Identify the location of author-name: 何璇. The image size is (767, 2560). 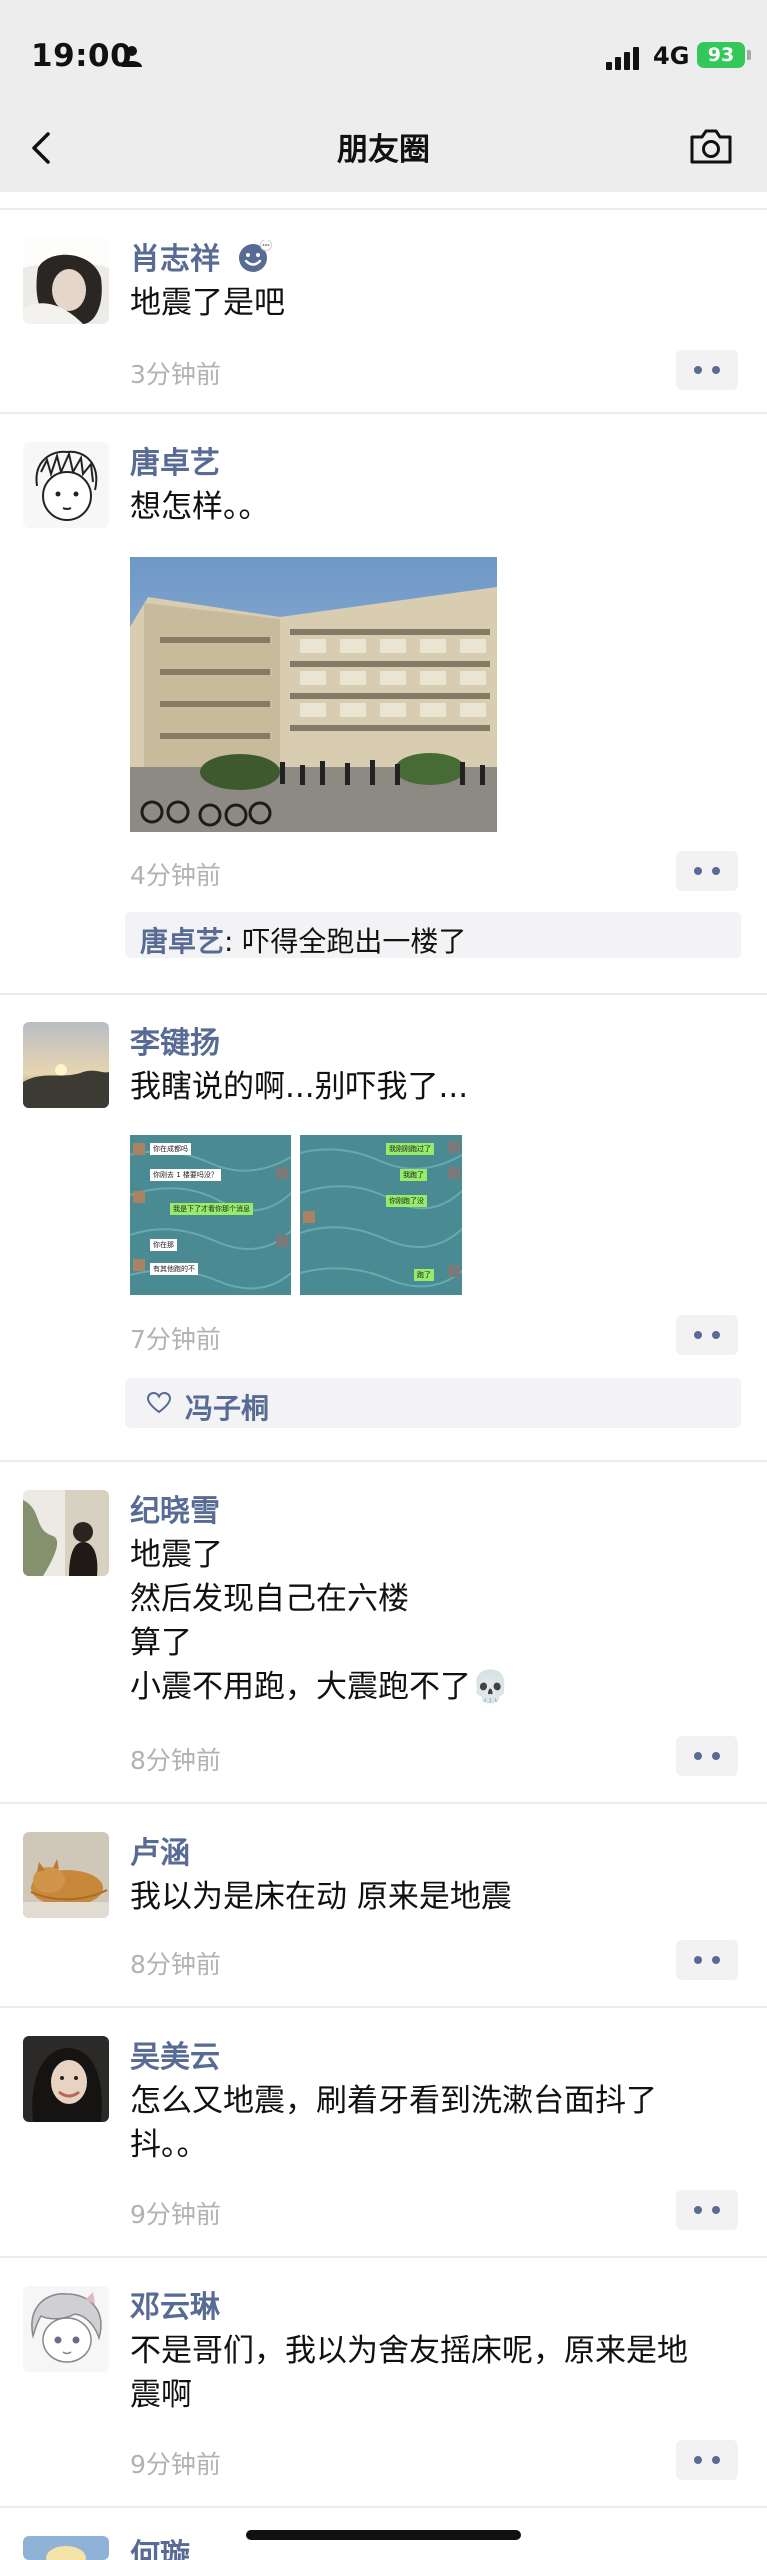
(160, 2545).